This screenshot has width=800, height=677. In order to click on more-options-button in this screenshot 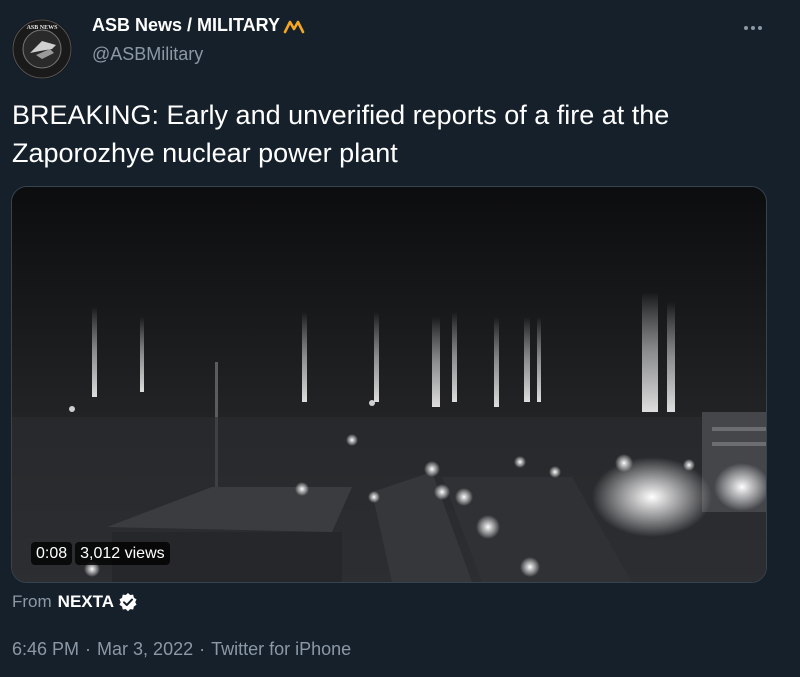, I will do `click(753, 28)`.